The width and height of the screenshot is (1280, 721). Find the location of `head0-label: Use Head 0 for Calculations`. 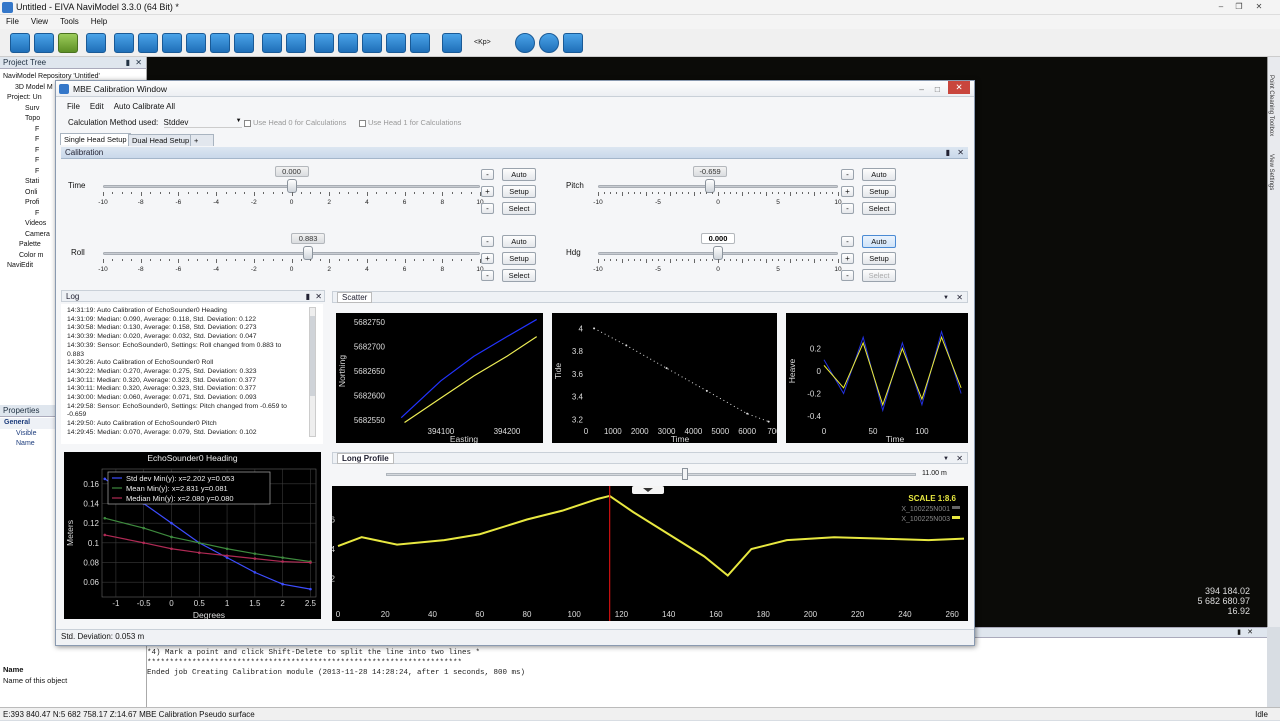

head0-label: Use Head 0 for Calculations is located at coordinates (300, 122).